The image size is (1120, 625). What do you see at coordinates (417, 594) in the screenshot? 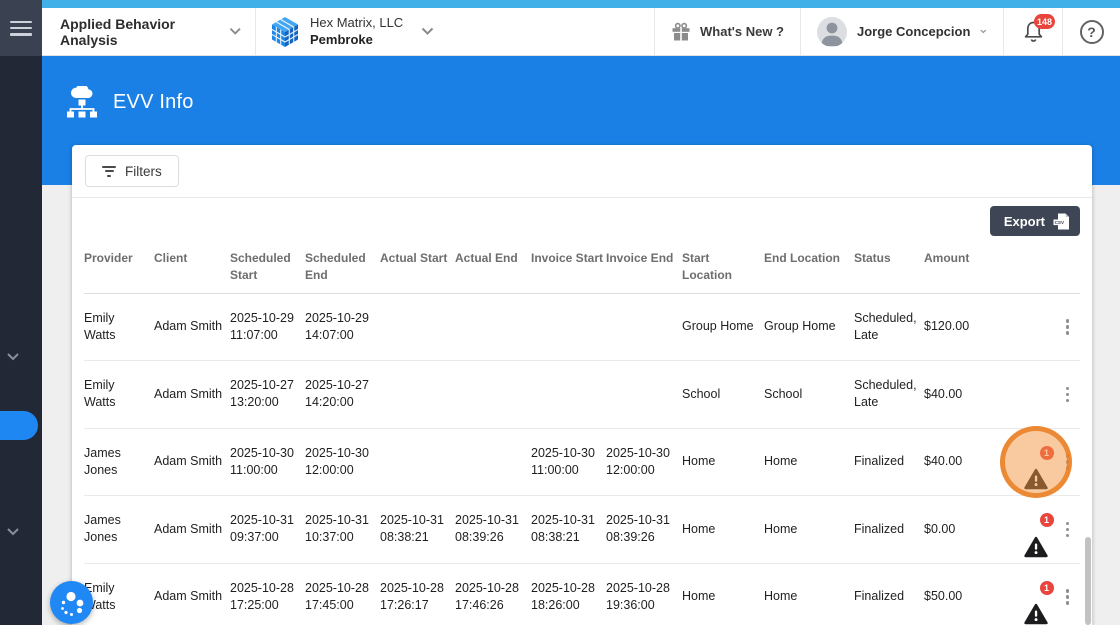
I see `actual-start-cell: 2025-10-28 17:26:17` at bounding box center [417, 594].